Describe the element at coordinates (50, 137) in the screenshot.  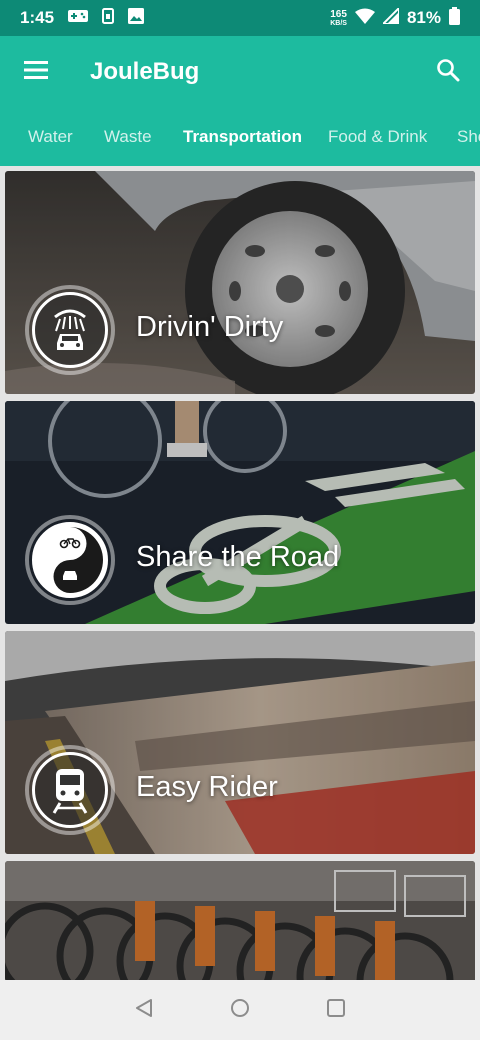
I see `tab-water: Water` at that location.